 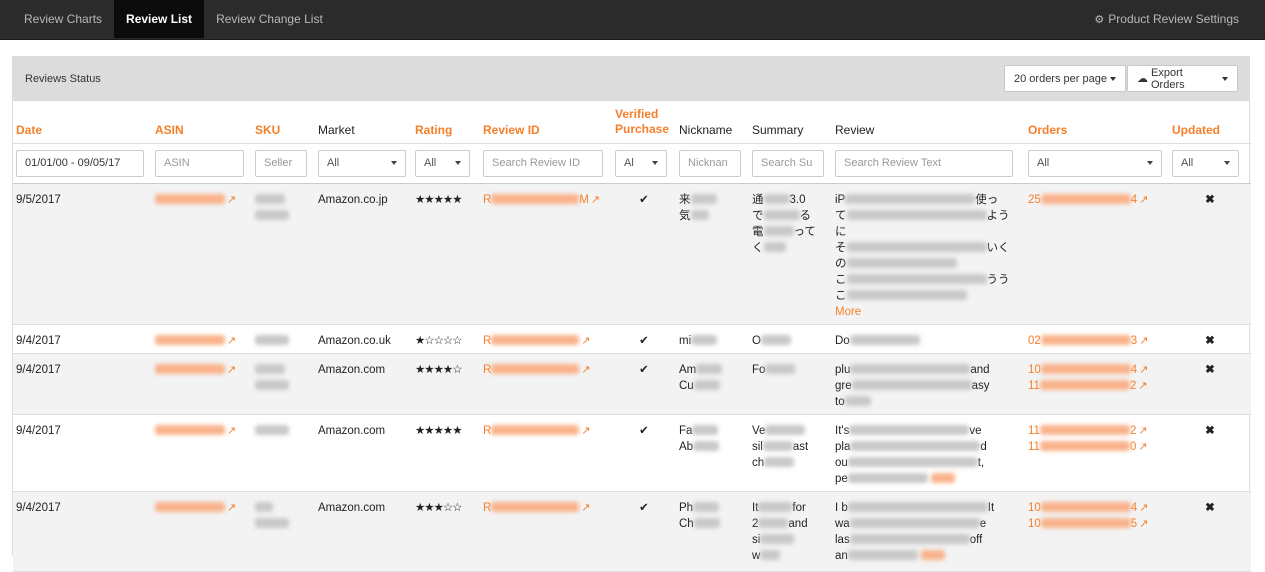 What do you see at coordinates (584, 199) in the screenshot?
I see `review-id-suffix: M` at bounding box center [584, 199].